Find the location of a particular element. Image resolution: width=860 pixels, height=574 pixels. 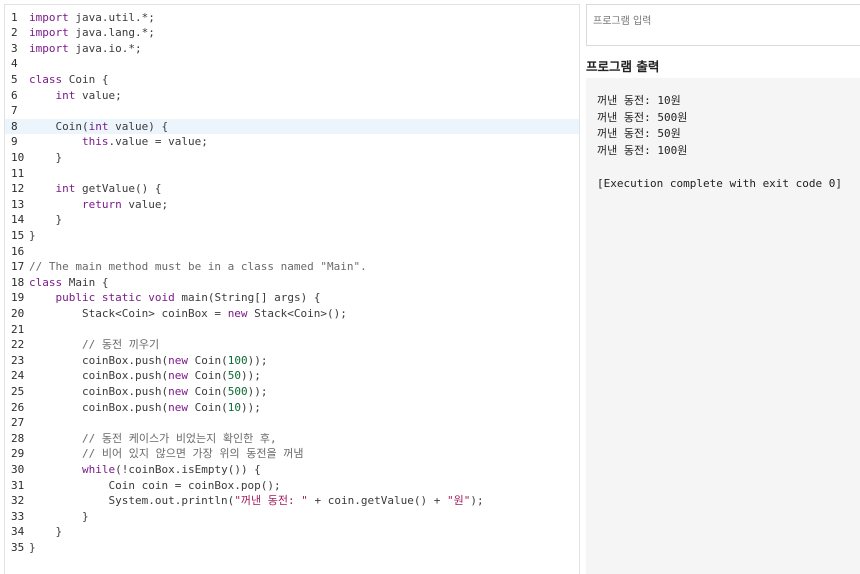

code-token: 10 is located at coordinates (234, 407).